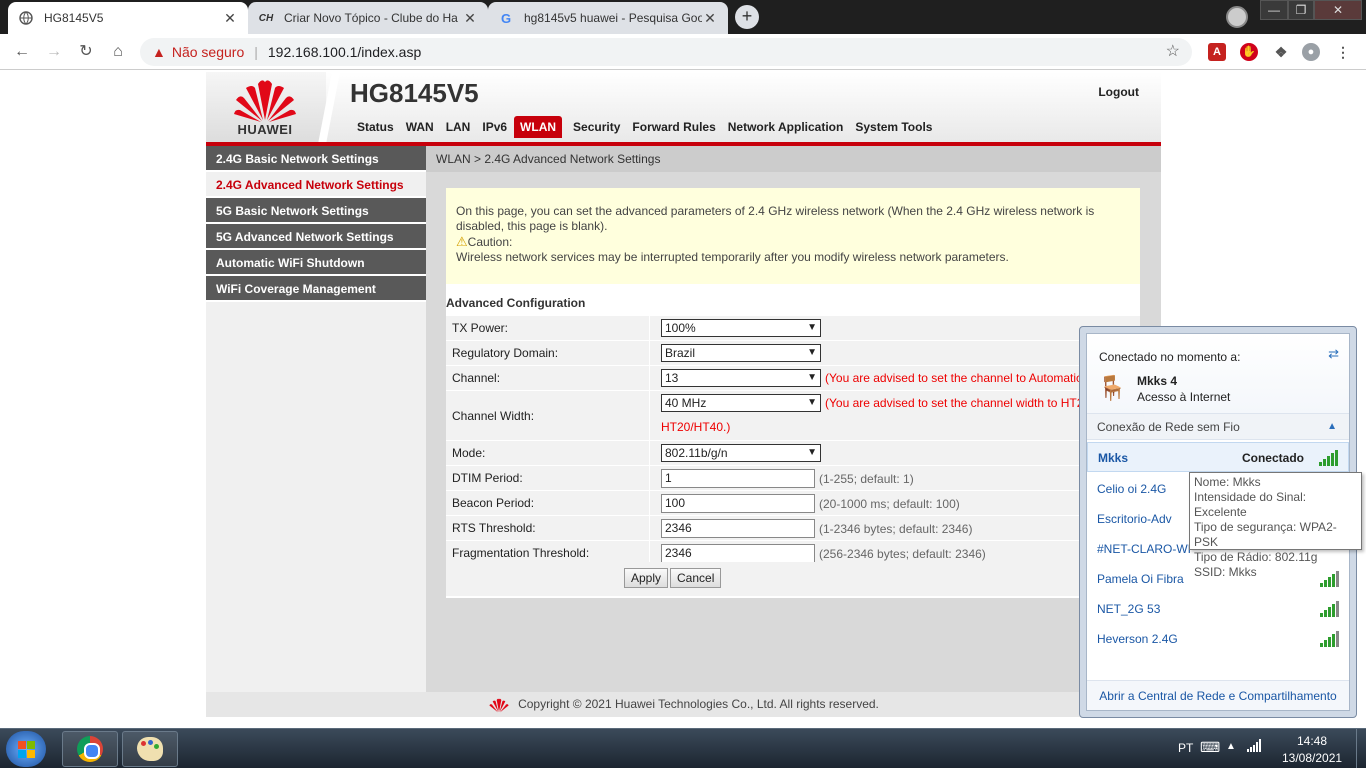  Describe the element at coordinates (1338, 10) in the screenshot. I see `close-window-icon: ✕` at that location.